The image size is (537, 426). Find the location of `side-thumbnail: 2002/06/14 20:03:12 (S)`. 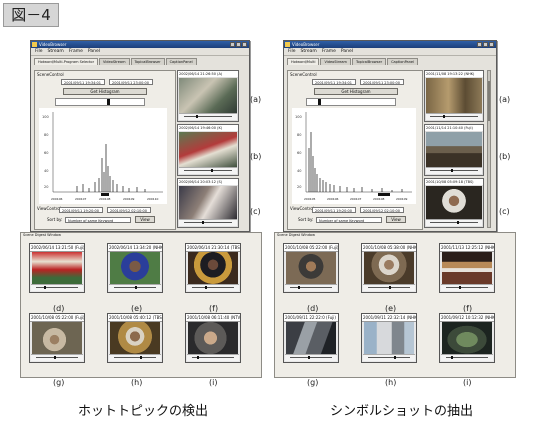

side-thumbnail: 2002/06/14 20:03:12 (S) is located at coordinates (208, 203).